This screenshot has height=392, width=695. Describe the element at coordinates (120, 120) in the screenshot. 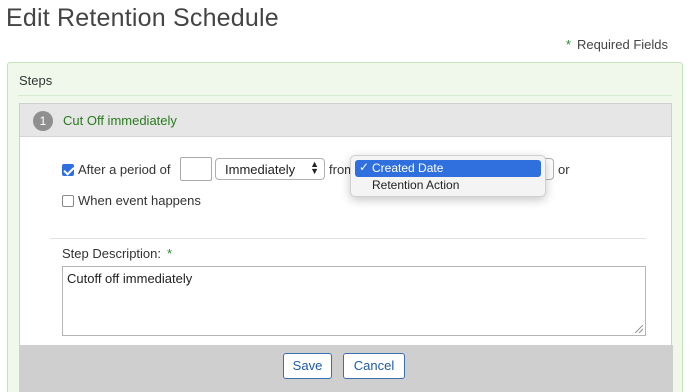

I see `step-title: Cut Off immediately` at that location.